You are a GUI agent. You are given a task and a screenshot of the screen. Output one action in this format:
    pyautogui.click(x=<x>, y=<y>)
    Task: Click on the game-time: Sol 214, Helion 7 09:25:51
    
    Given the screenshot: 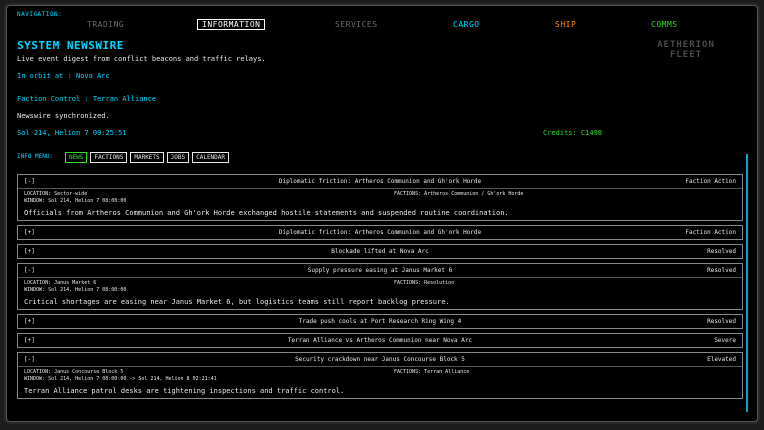 What is the action you would take?
    pyautogui.click(x=72, y=133)
    